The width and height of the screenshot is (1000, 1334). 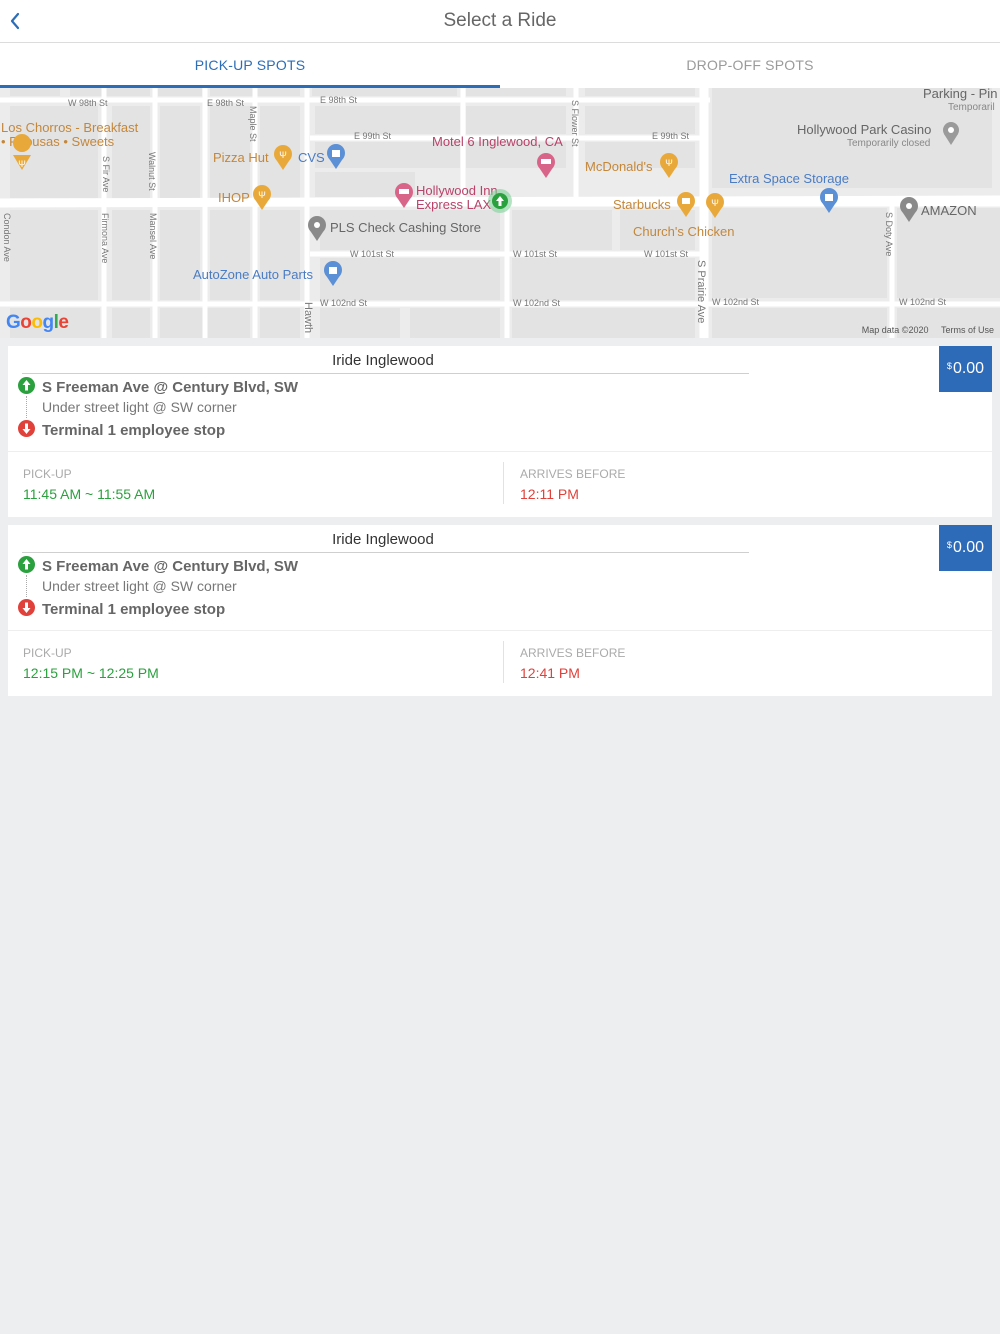 I want to click on poi-label: Pizza Hut, so click(x=241, y=157).